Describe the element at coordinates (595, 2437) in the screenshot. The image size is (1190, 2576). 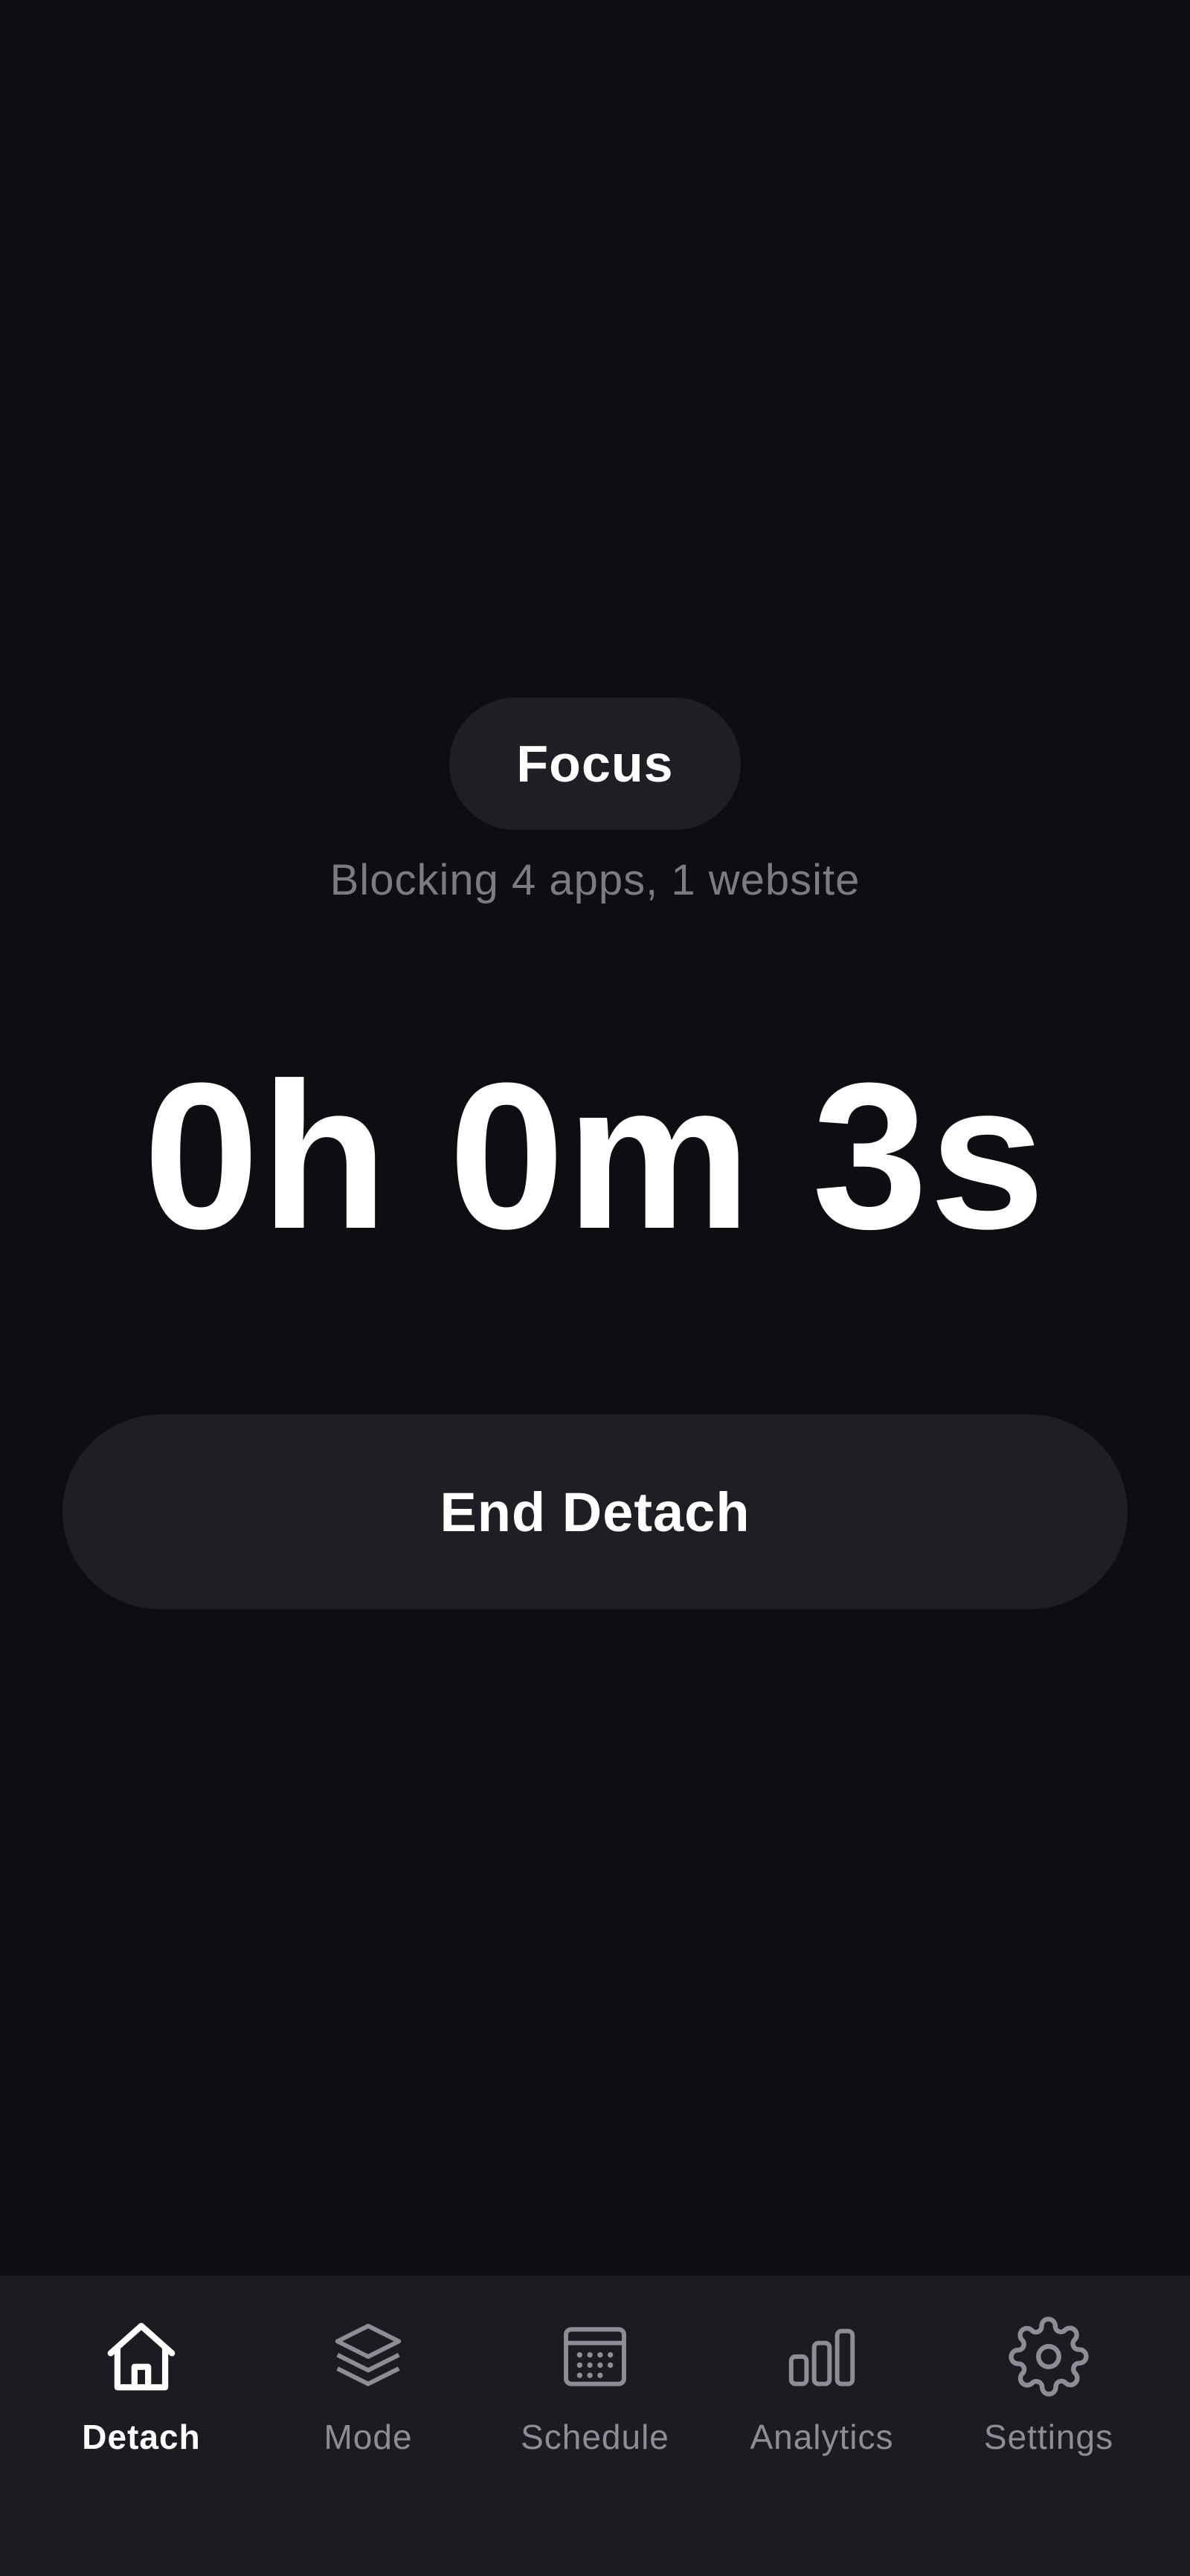
I see `tab-label-schedule: Schedule` at that location.